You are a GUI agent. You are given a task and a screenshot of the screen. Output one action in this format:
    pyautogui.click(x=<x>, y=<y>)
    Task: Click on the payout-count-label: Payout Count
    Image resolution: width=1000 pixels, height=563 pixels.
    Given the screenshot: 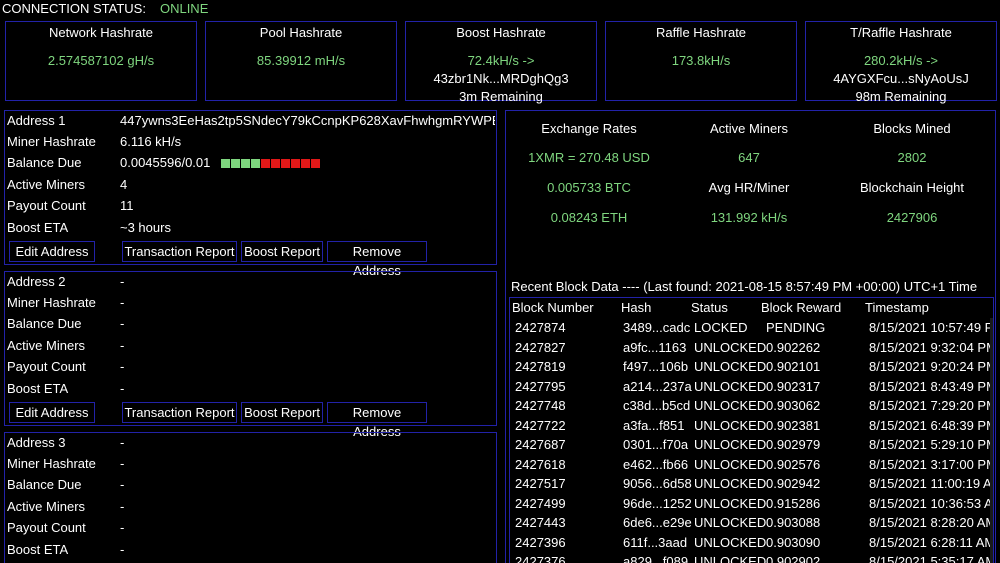 What is the action you would take?
    pyautogui.click(x=46, y=366)
    